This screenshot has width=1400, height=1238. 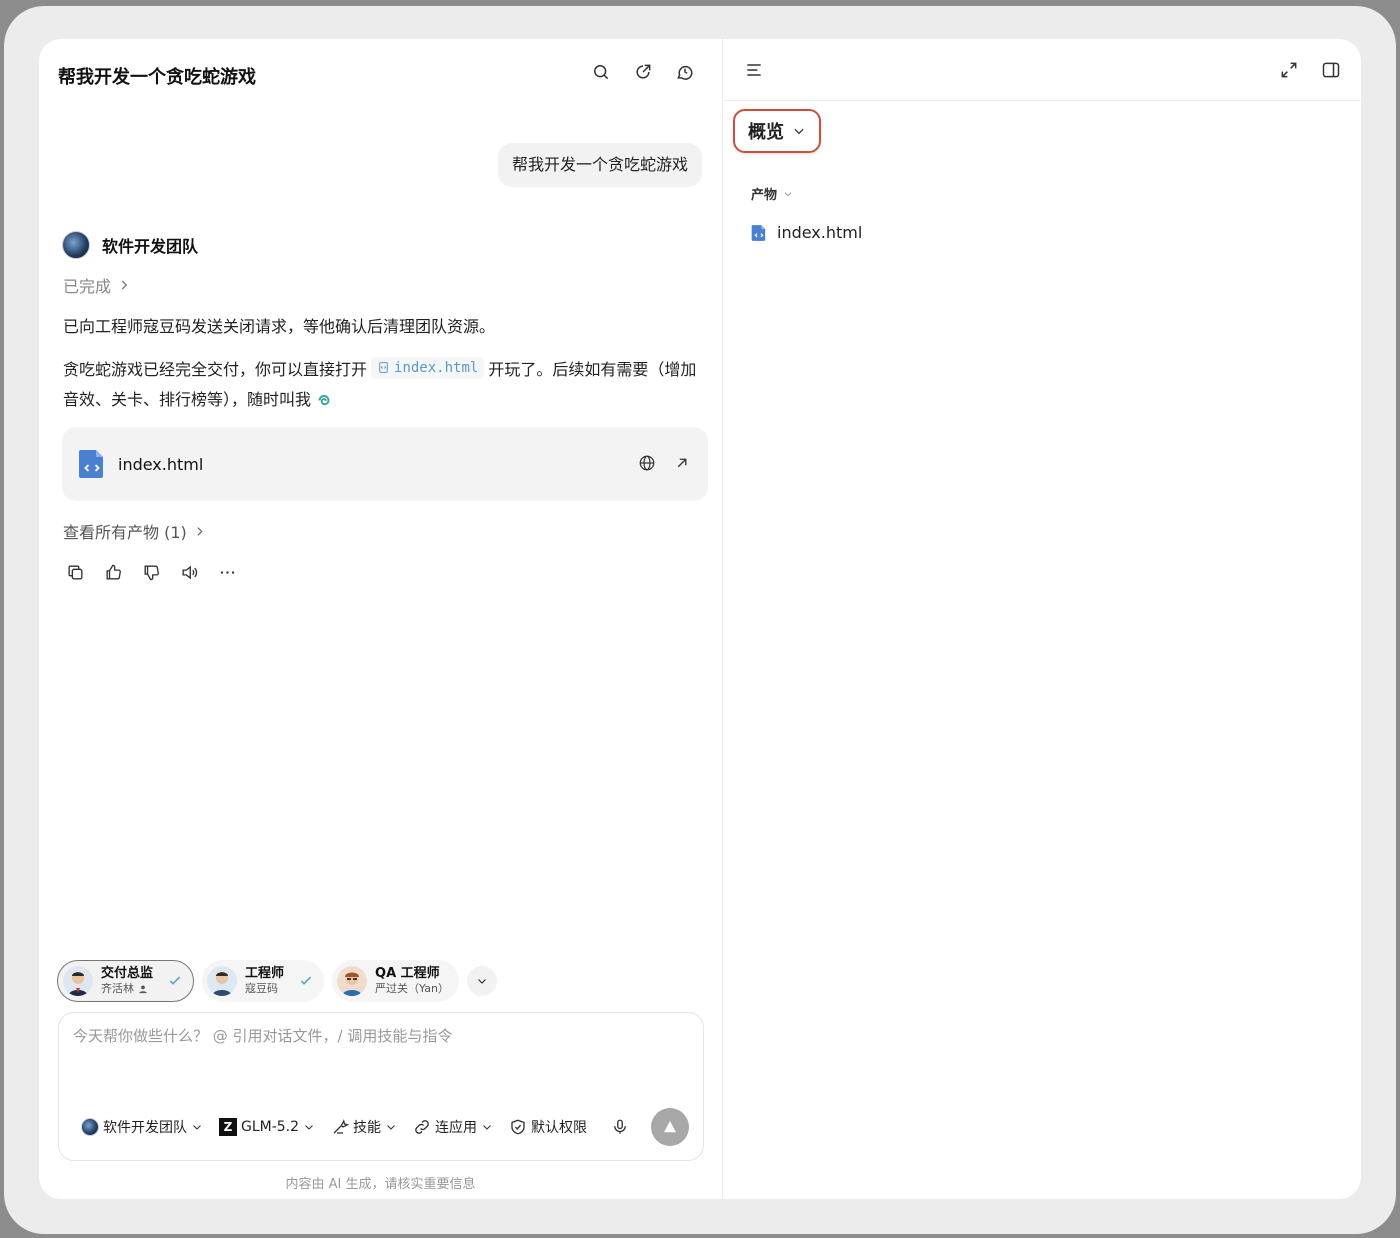 I want to click on copy-icon, so click(x=75, y=572).